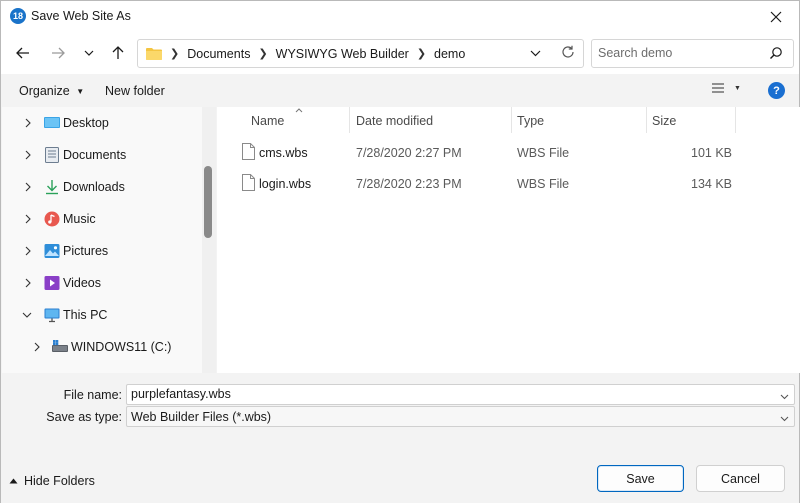  I want to click on desktop-icon, so click(52, 123).